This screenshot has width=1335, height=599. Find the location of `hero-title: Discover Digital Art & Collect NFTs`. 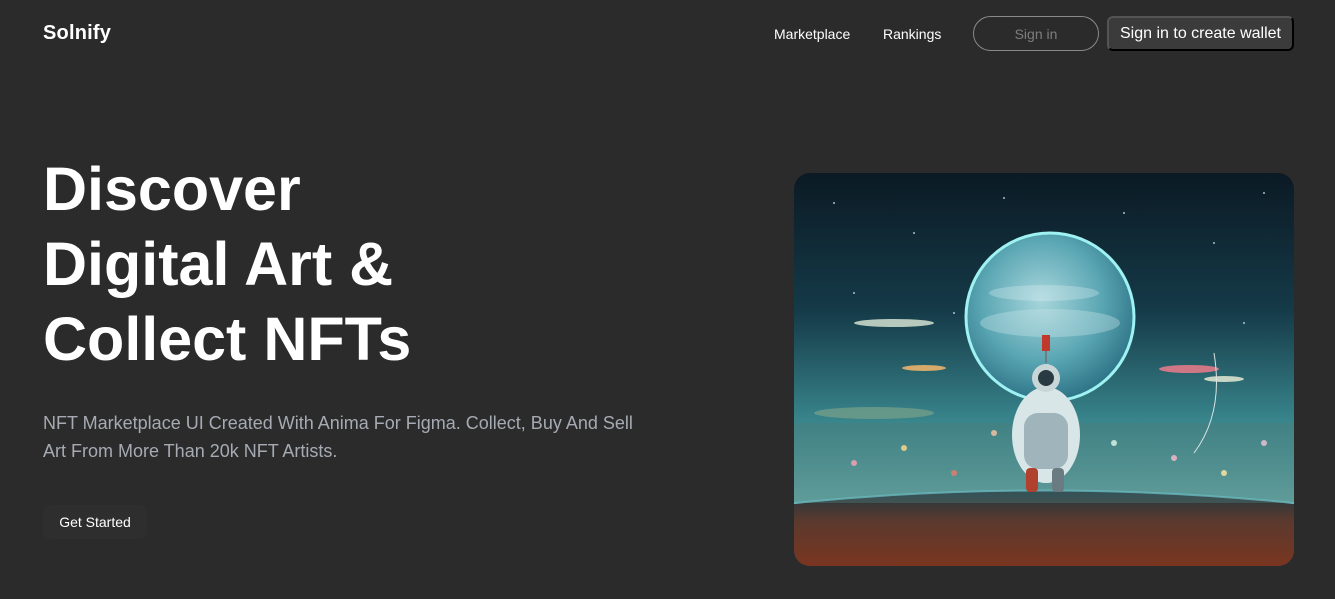

hero-title: Discover Digital Art & Collect NFTs is located at coordinates (227, 264).